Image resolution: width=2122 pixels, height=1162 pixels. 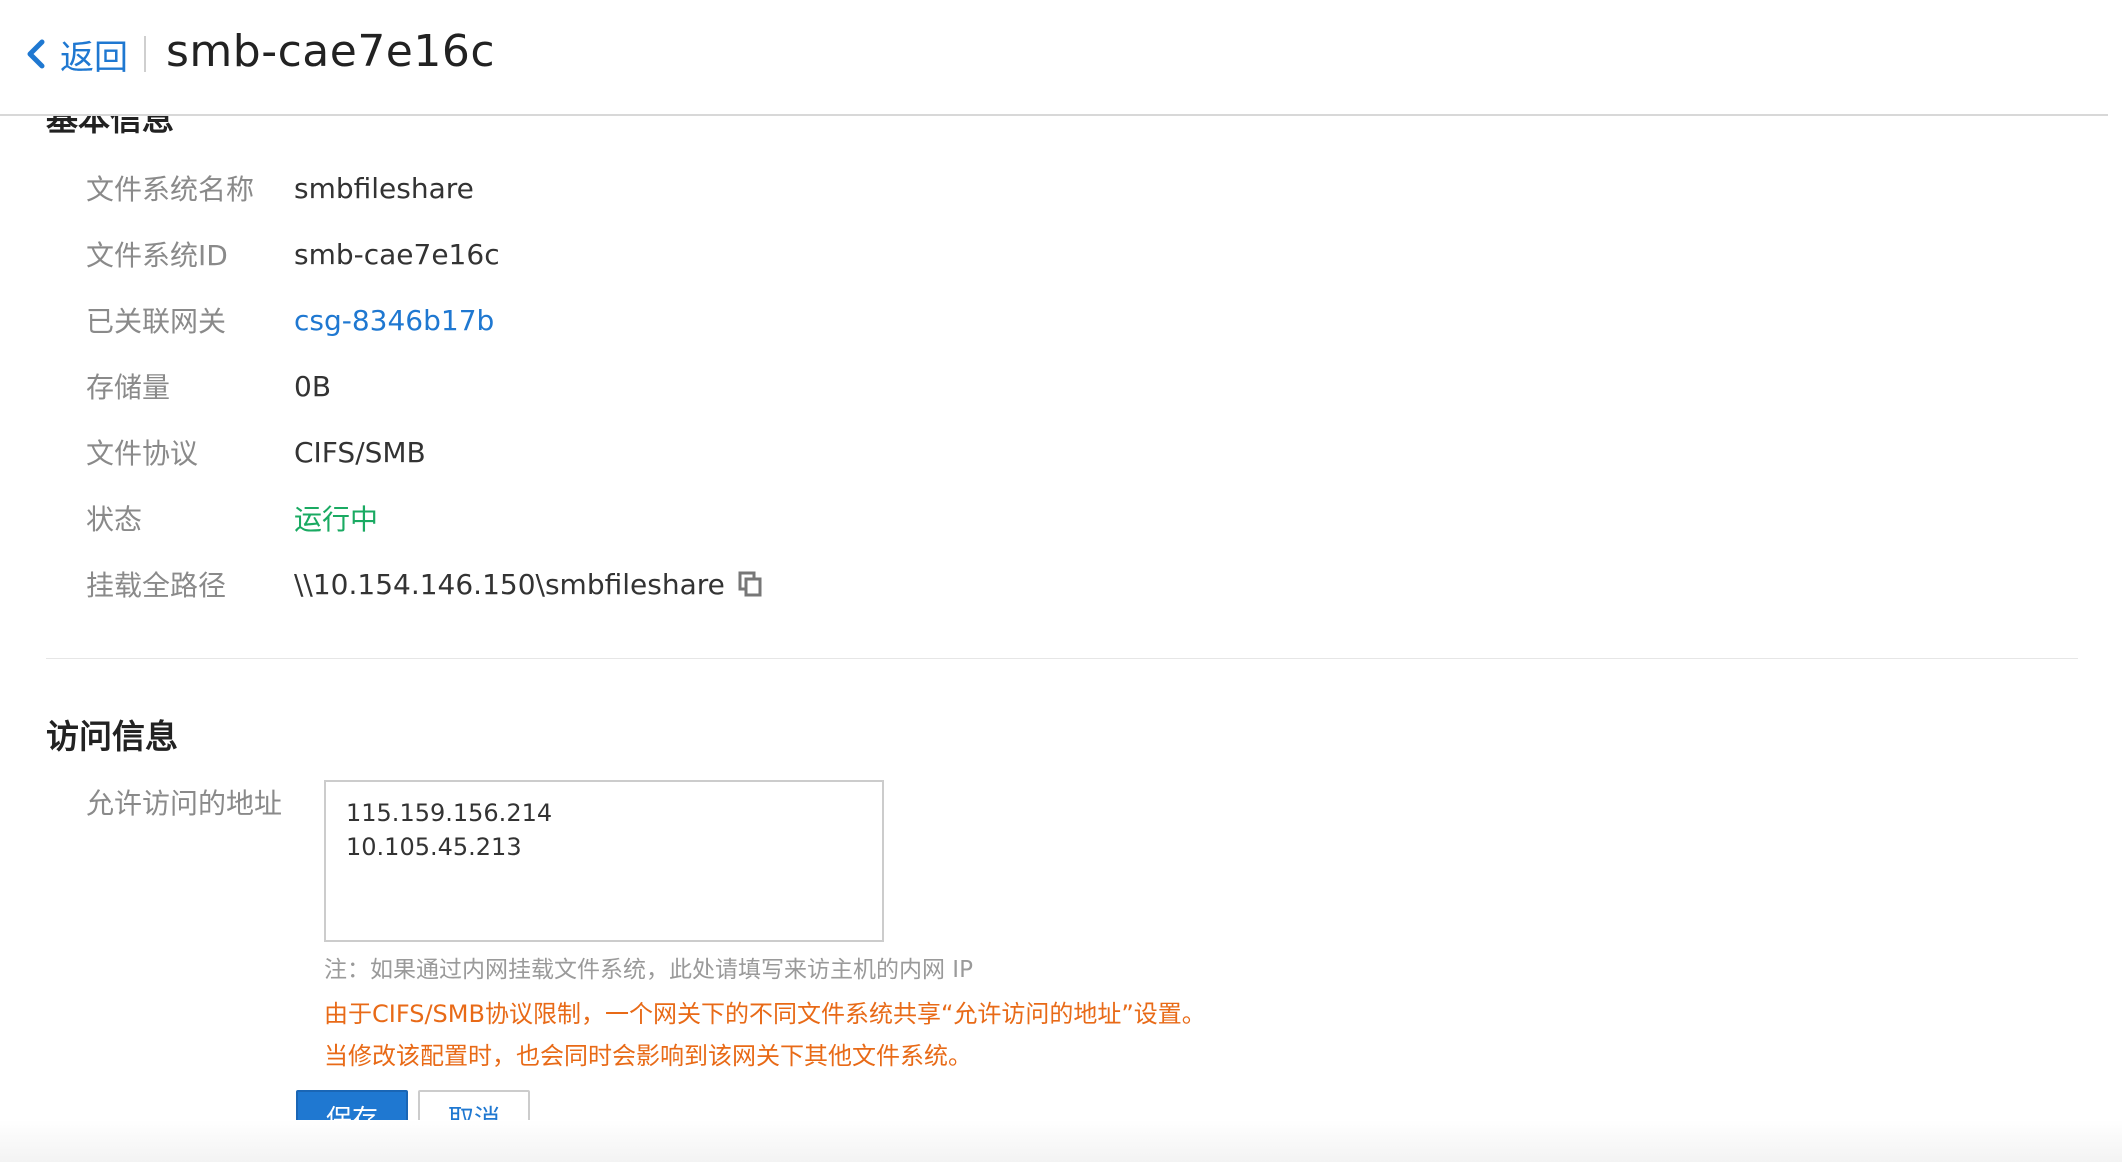 What do you see at coordinates (142, 453) in the screenshot?
I see `info-label: 文件协议` at bounding box center [142, 453].